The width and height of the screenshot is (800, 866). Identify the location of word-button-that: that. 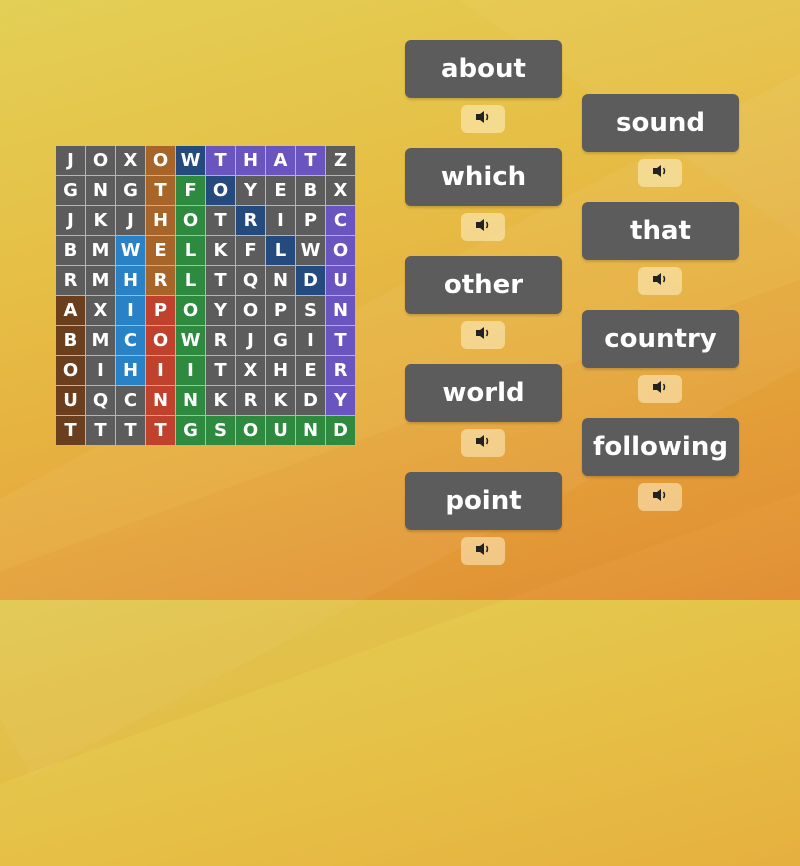
(660, 231).